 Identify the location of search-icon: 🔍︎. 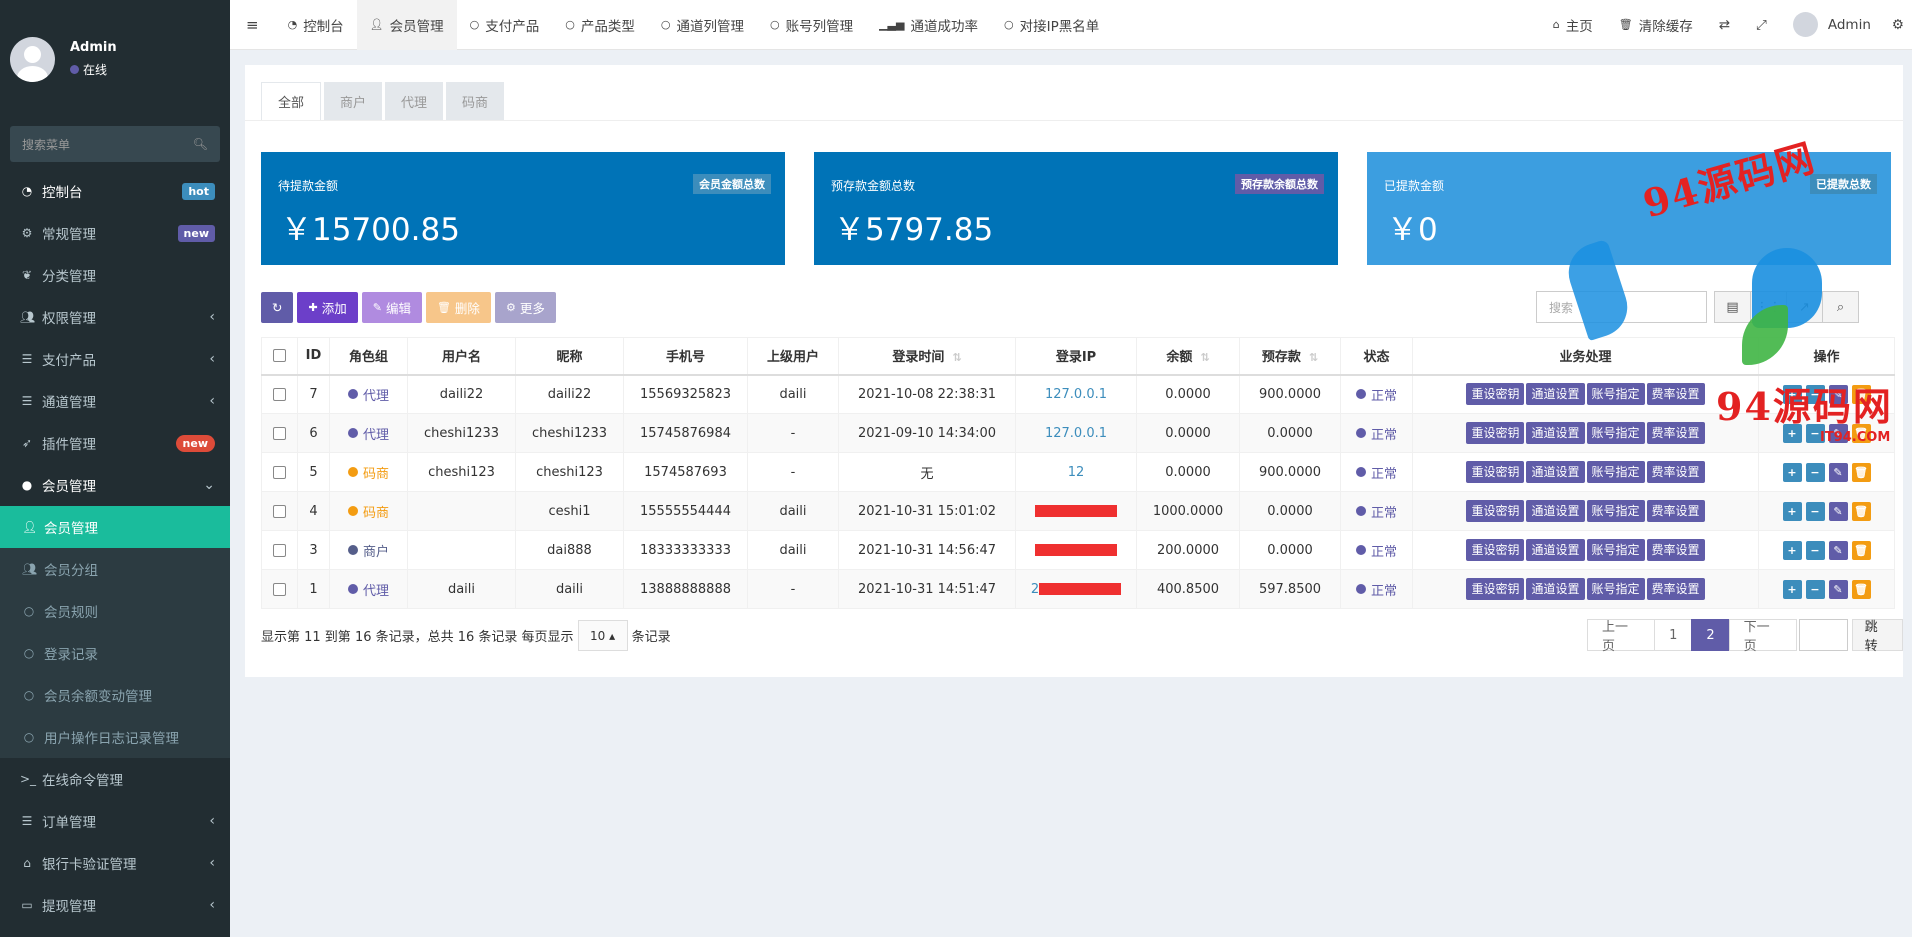
(200, 144).